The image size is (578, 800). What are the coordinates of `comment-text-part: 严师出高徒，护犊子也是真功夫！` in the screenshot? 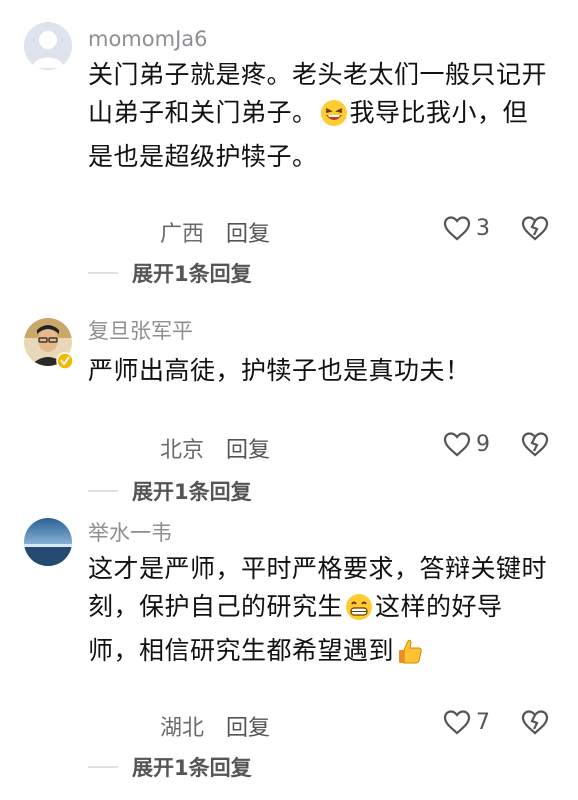 It's located at (279, 370).